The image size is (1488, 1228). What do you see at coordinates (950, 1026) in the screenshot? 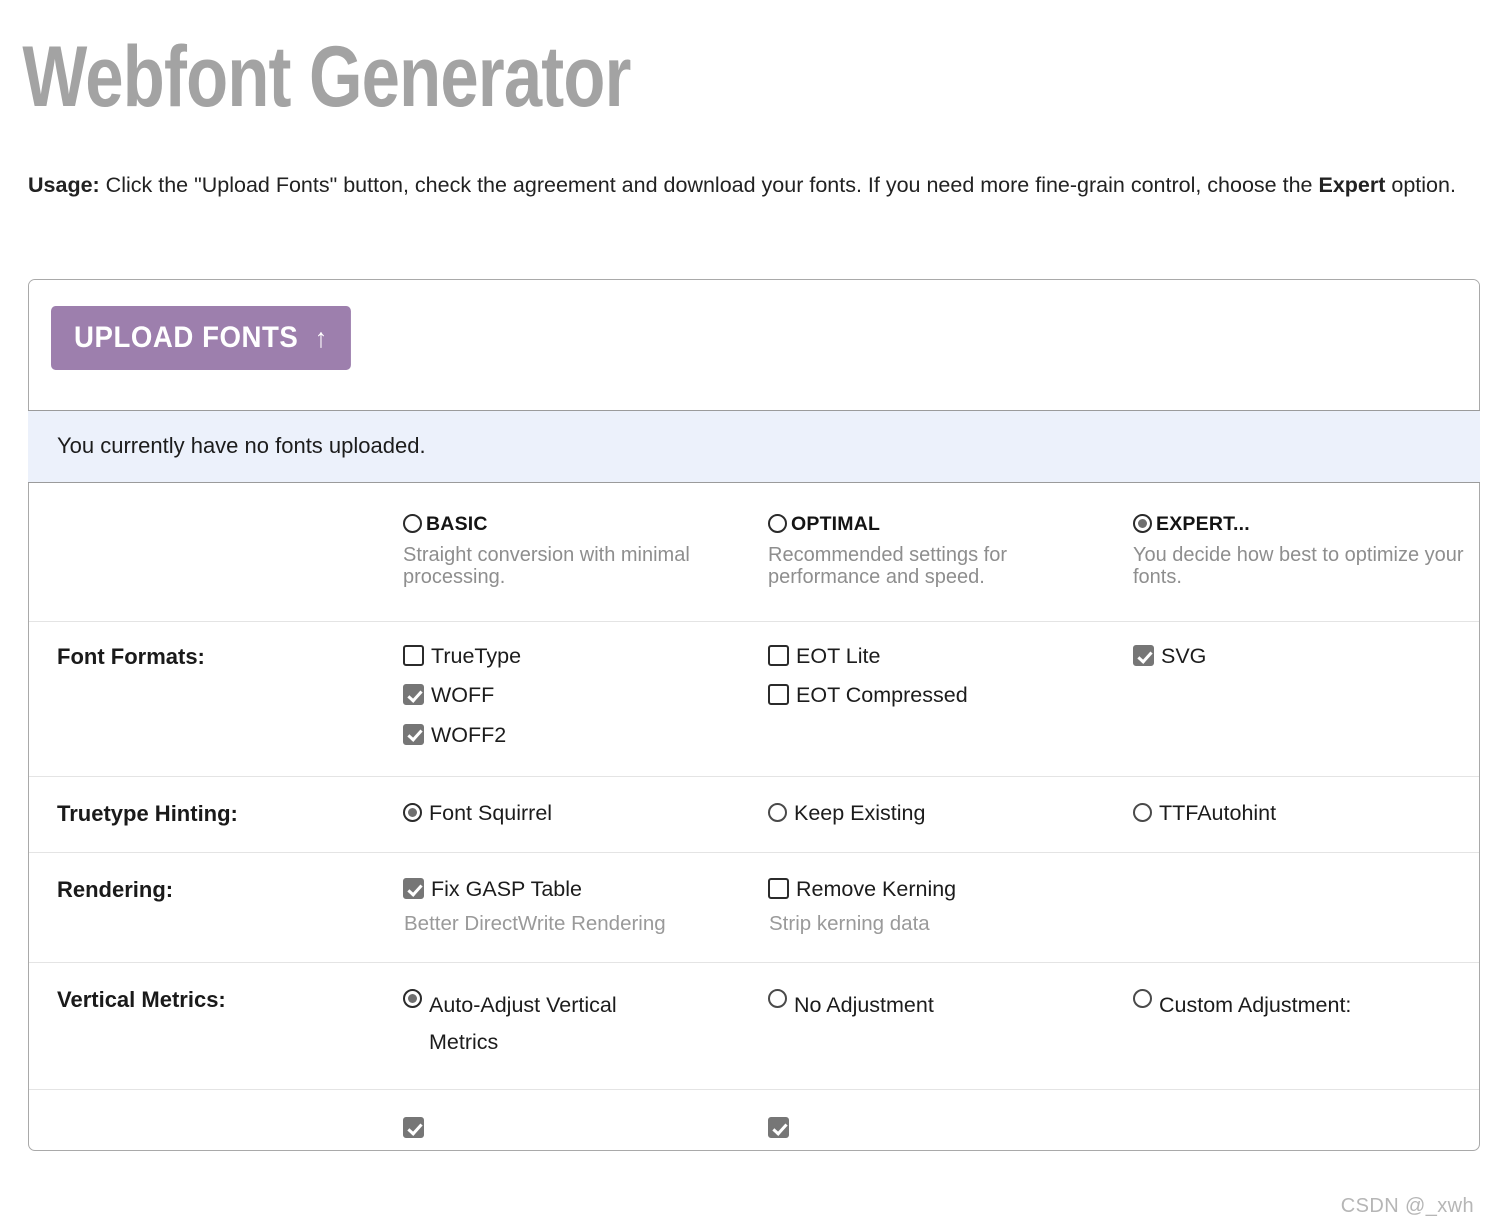
I see `vmetrics-option-no-adjustment: No Adjustment` at bounding box center [950, 1026].